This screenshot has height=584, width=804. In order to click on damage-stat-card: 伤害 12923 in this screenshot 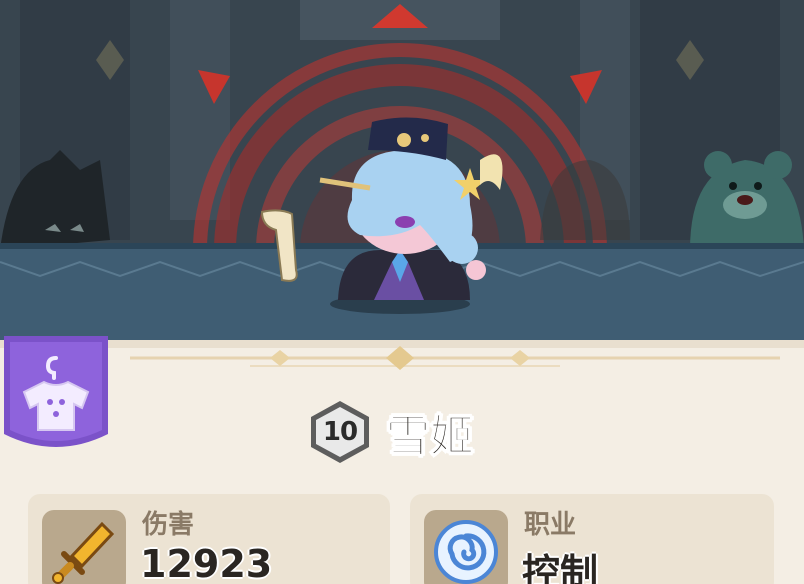, I will do `click(209, 539)`.